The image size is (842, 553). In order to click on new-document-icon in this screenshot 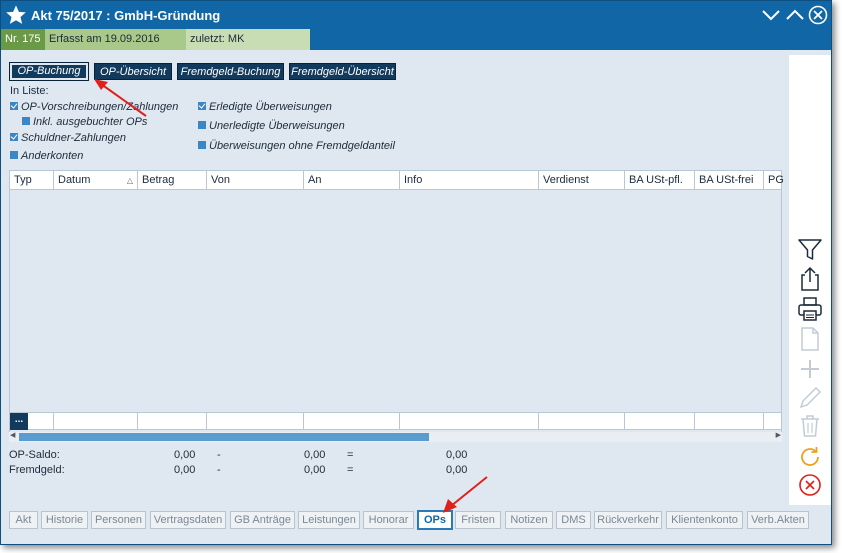, I will do `click(810, 339)`.